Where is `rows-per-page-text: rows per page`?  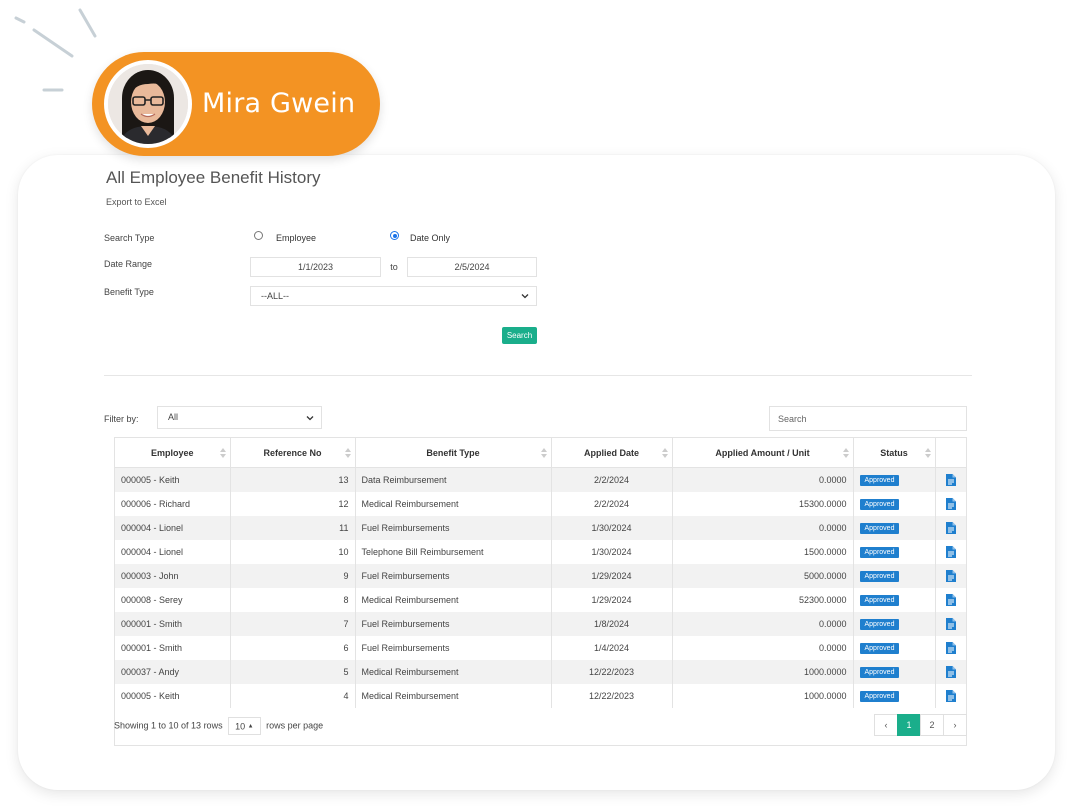
rows-per-page-text: rows per page is located at coordinates (295, 725).